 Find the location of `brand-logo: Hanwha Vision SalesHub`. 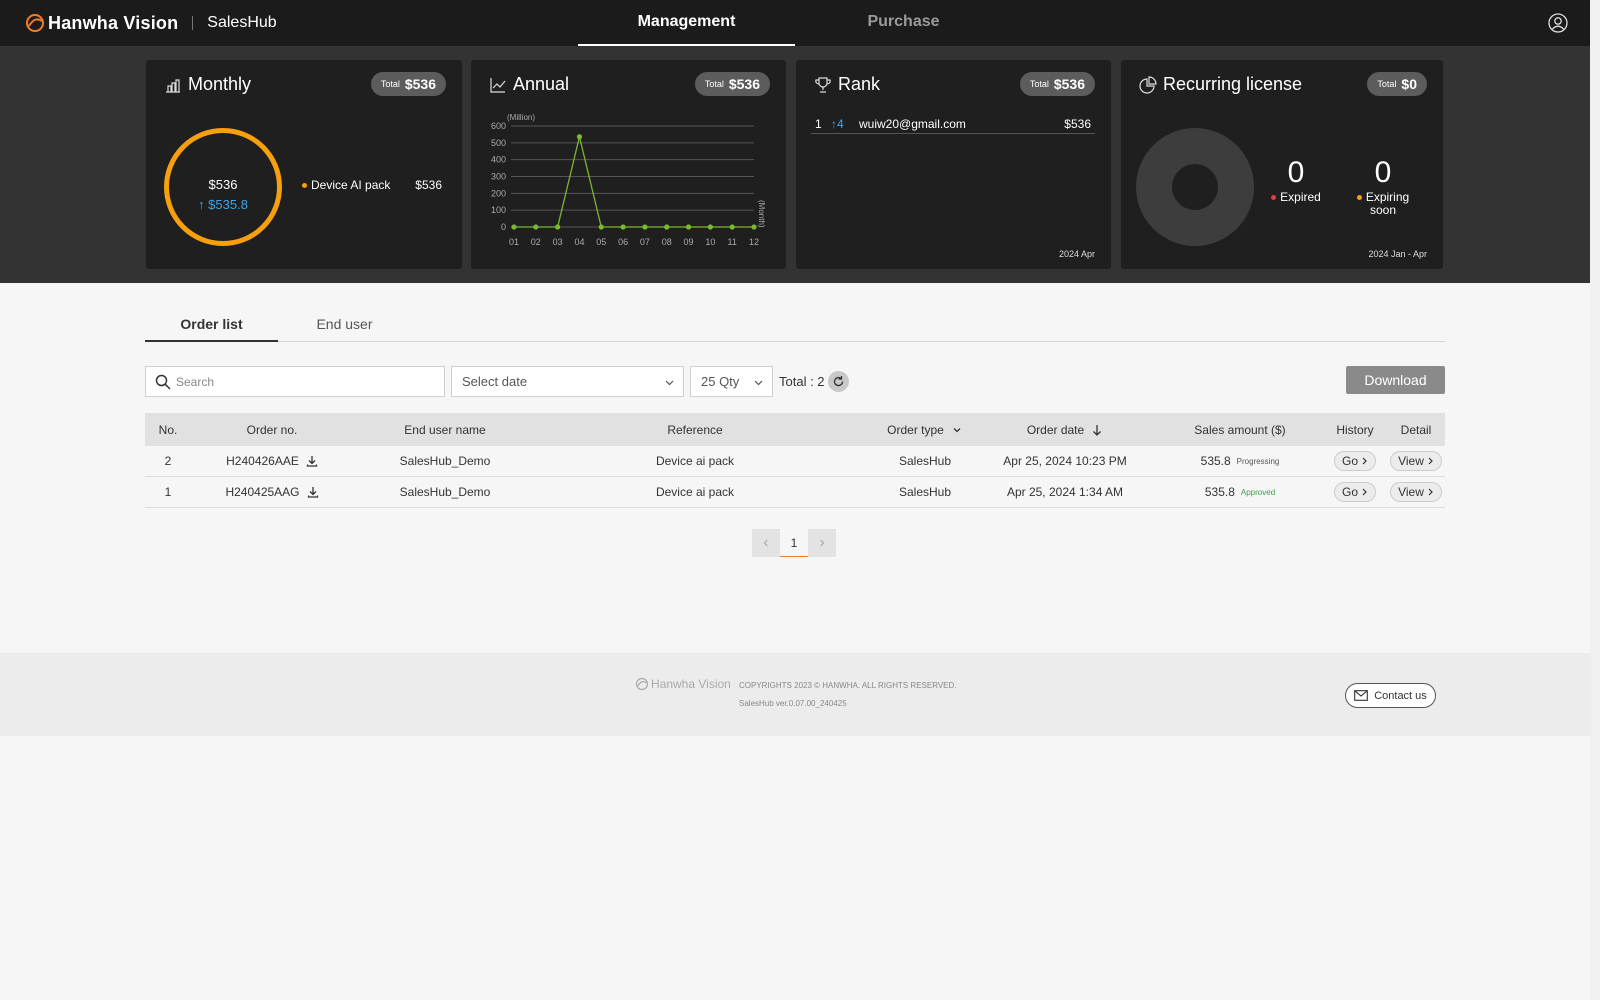

brand-logo: Hanwha Vision SalesHub is located at coordinates (150, 23).